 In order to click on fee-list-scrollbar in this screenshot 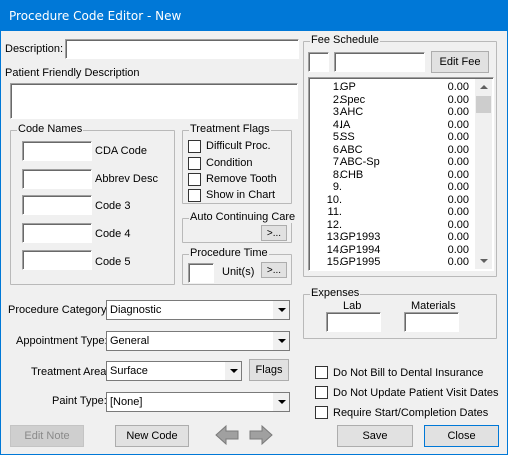, I will do `click(483, 174)`.